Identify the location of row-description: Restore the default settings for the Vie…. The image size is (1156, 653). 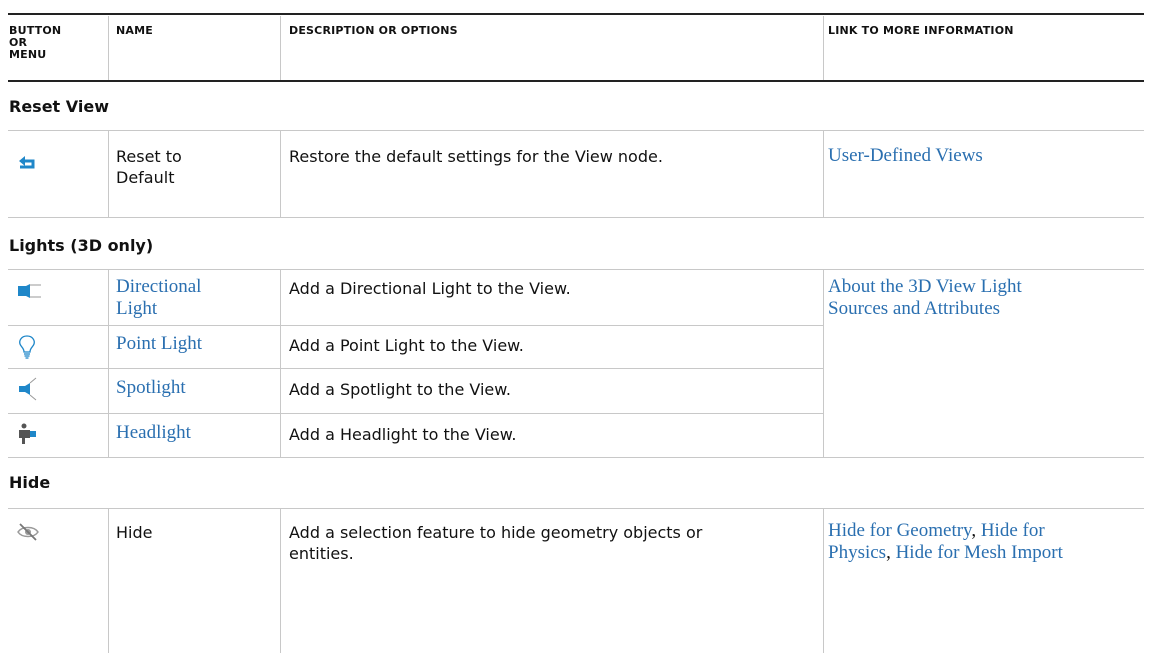
(476, 156).